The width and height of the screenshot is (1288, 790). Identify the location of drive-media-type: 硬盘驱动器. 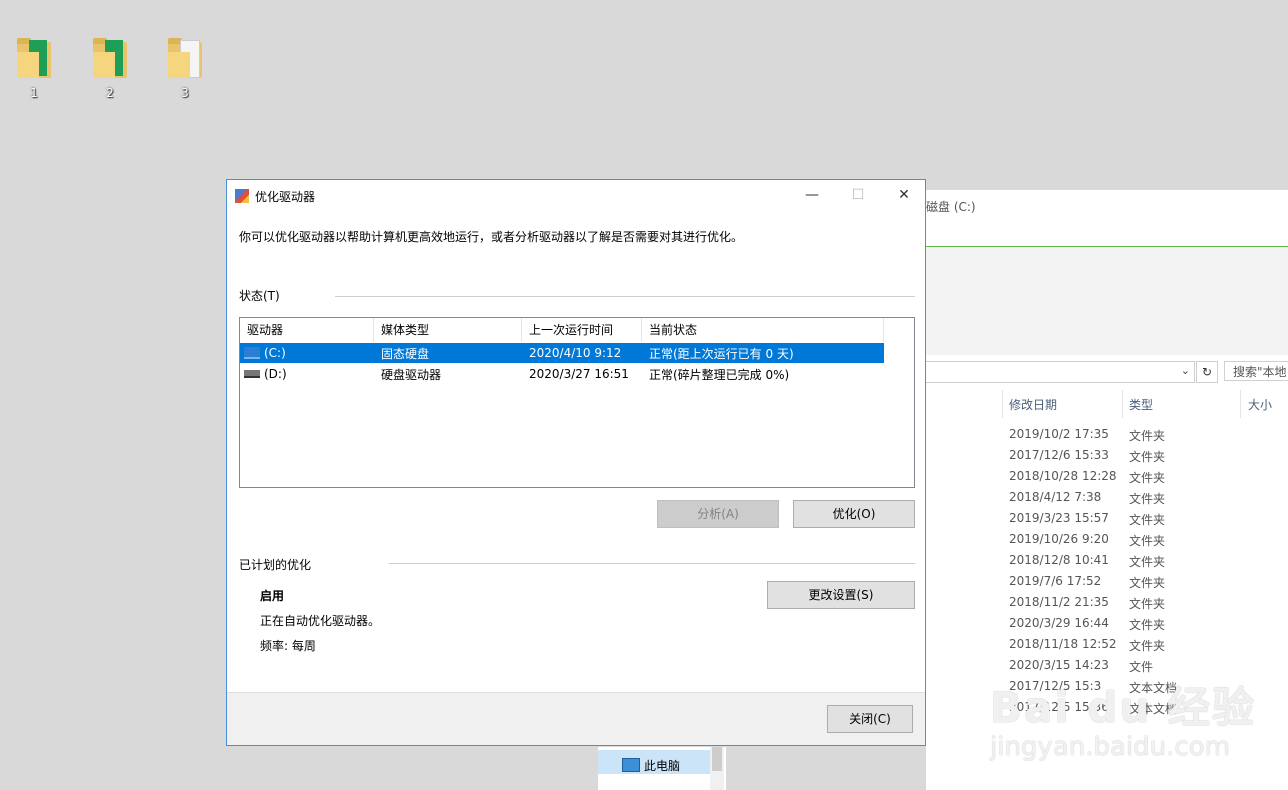
(411, 374).